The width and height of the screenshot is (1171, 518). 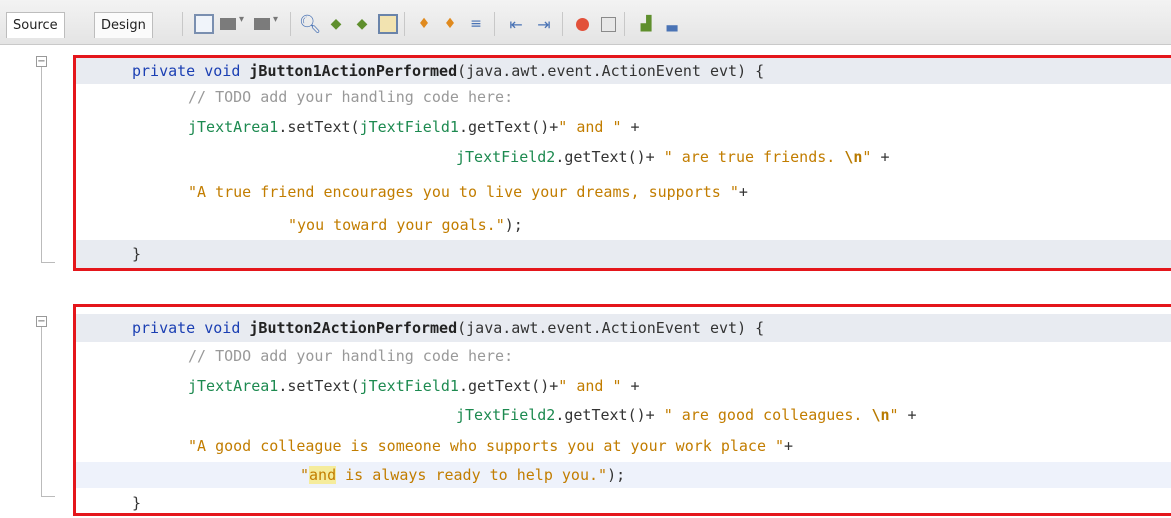 What do you see at coordinates (476, 24) in the screenshot?
I see `toggle-bookmark-icon: ≡` at bounding box center [476, 24].